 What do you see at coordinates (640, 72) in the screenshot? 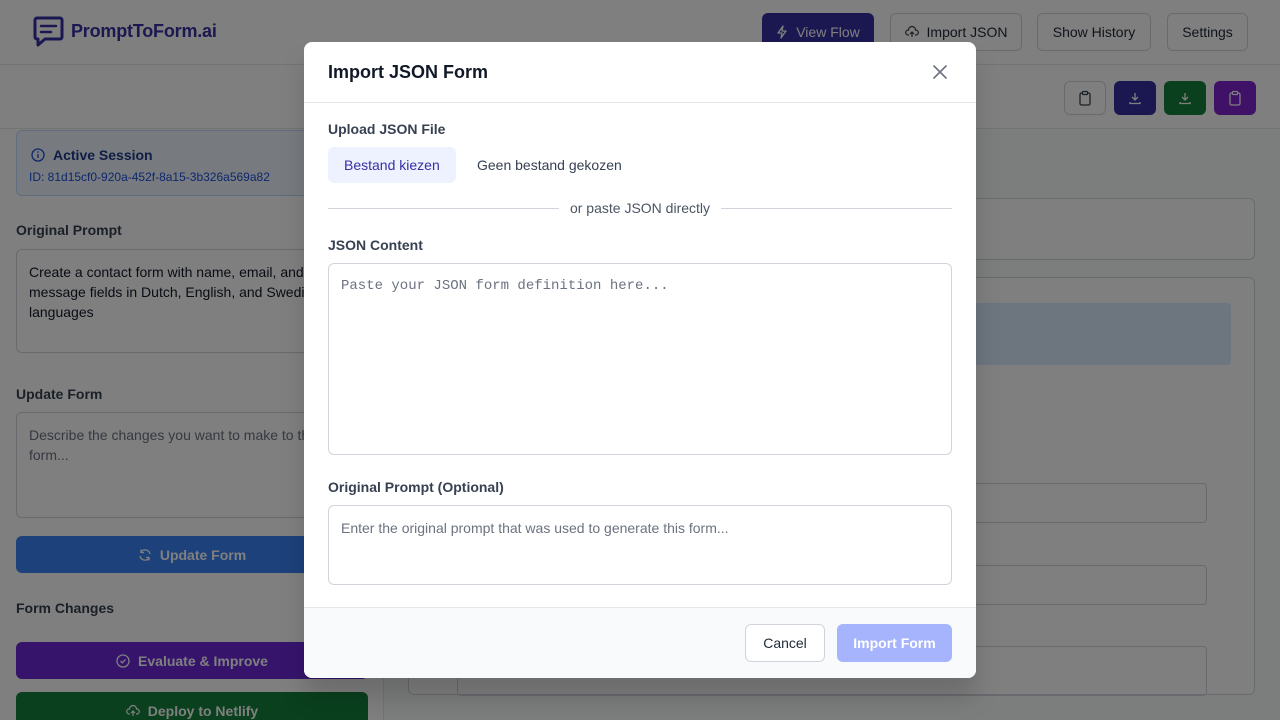
I see `modal-header: Import JSON Form` at bounding box center [640, 72].